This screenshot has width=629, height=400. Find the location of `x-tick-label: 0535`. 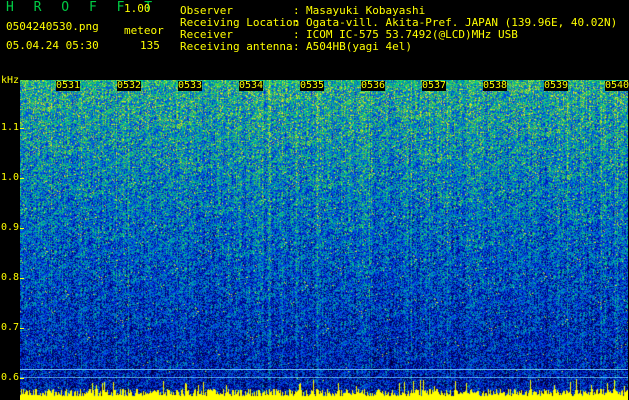

x-tick-label: 0535 is located at coordinates (312, 85).